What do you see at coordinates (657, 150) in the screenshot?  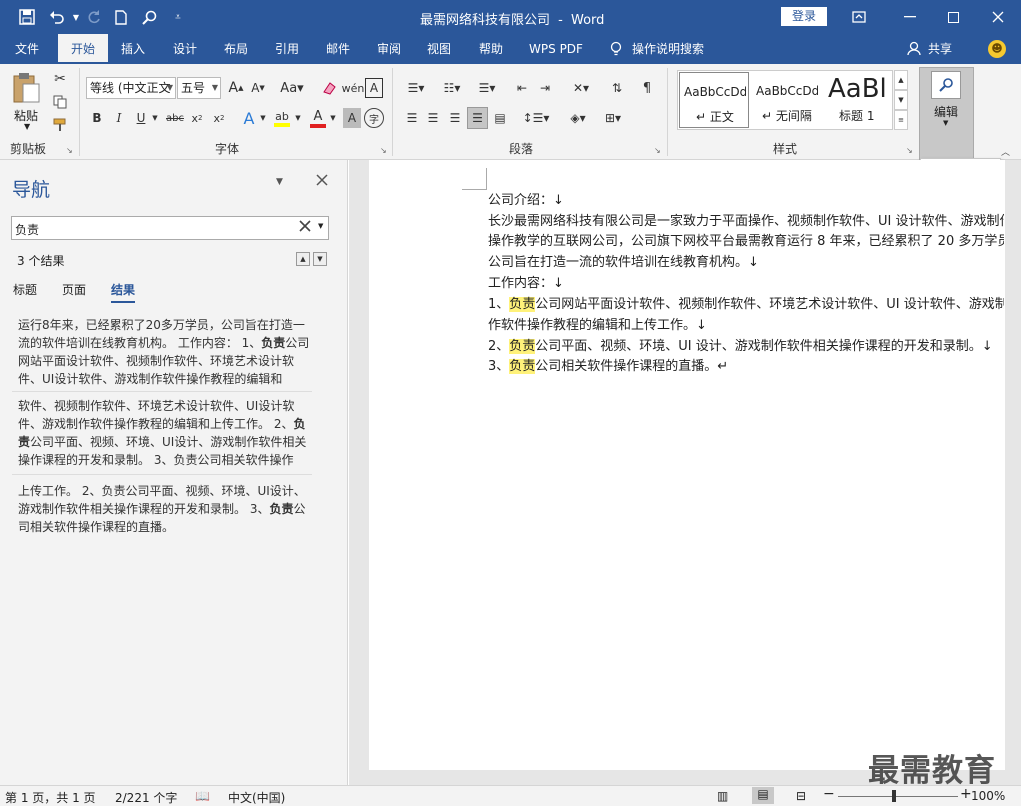 I see `paragraph-launcher-icon: ↘` at bounding box center [657, 150].